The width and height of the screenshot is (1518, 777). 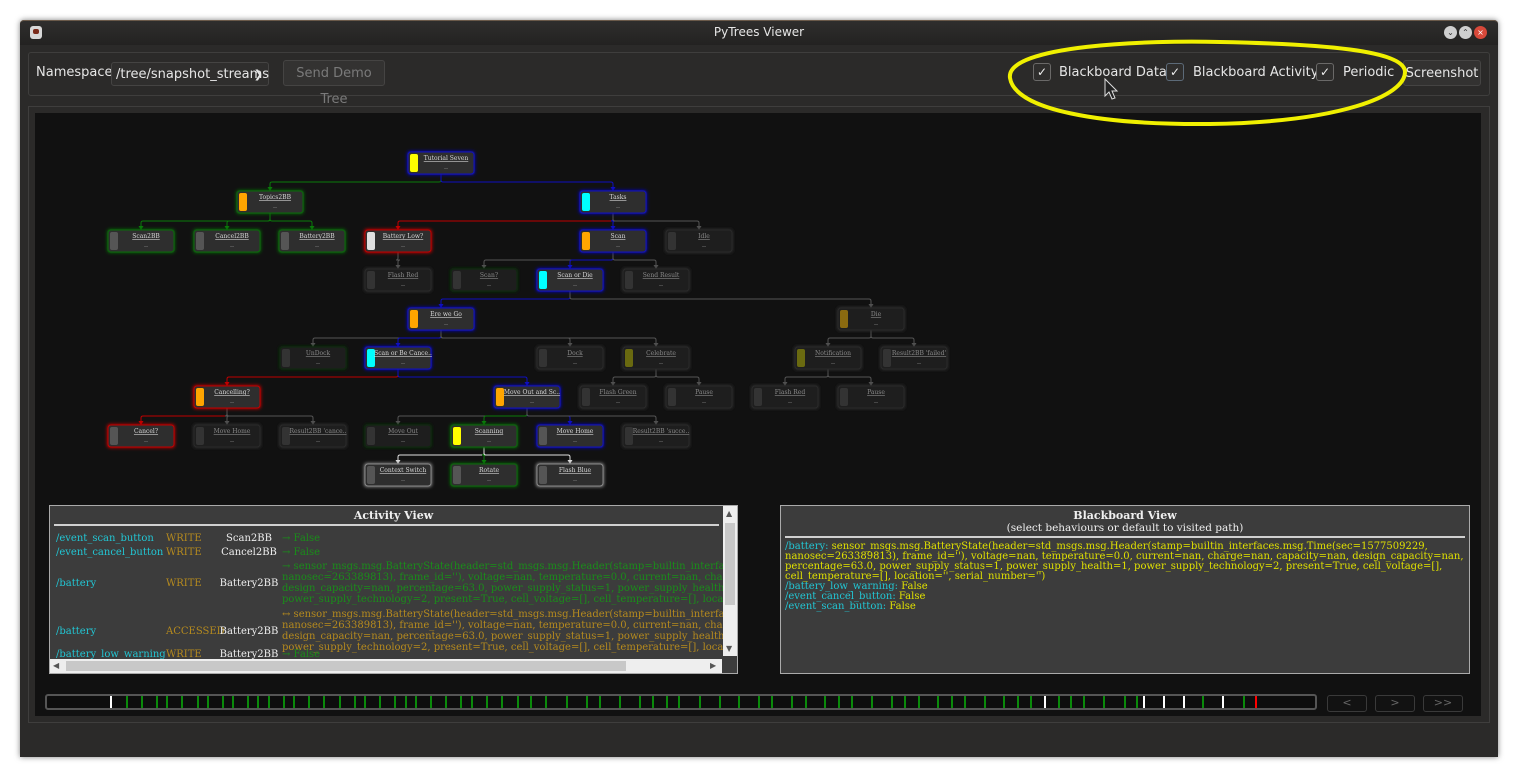 I want to click on previous-button: <, so click(x=1347, y=703).